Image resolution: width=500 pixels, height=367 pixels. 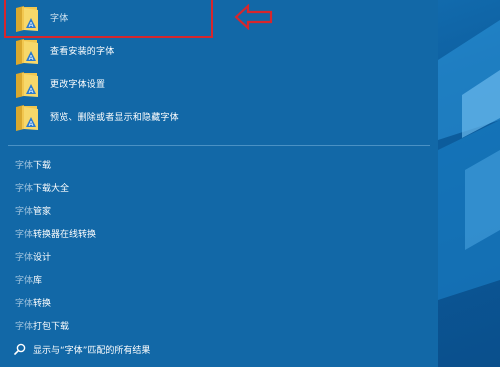 I want to click on show-all-results-link: 显示与“字体”匹配的所有结果, so click(x=219, y=349).